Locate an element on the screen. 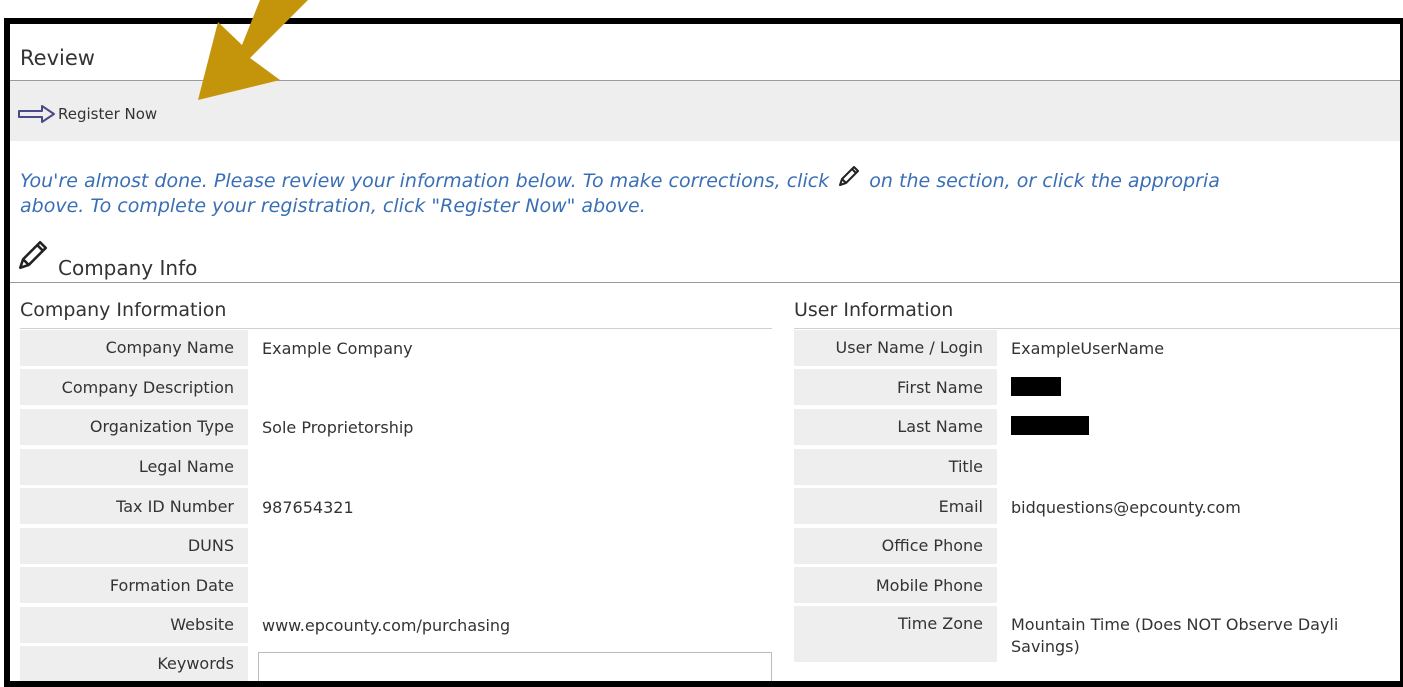  field-label: Email is located at coordinates (895, 507).